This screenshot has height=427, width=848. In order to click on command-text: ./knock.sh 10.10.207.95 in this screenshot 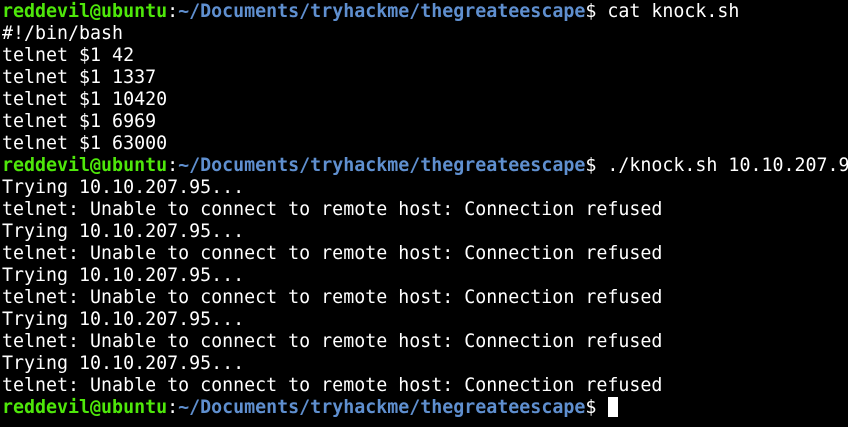, I will do `click(722, 165)`.